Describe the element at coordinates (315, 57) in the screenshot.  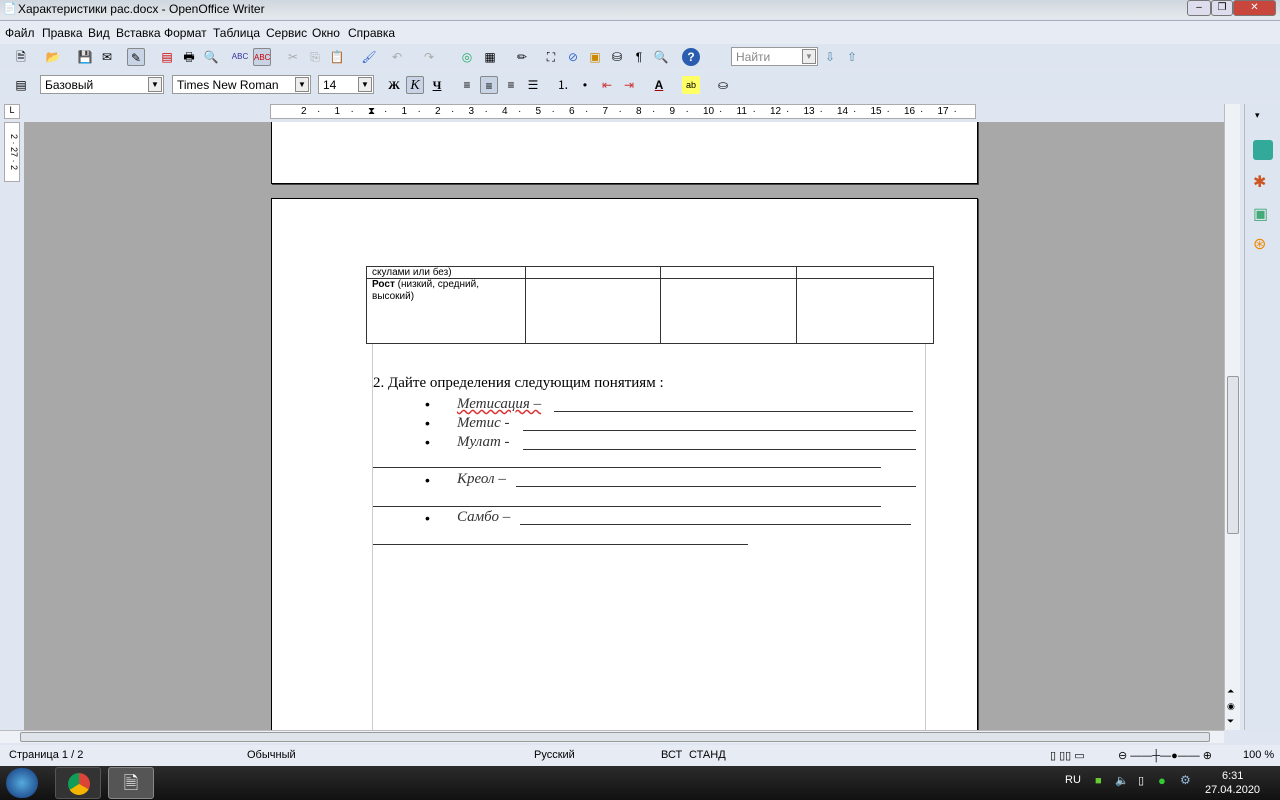
I see `copy-icon: ⎘` at that location.